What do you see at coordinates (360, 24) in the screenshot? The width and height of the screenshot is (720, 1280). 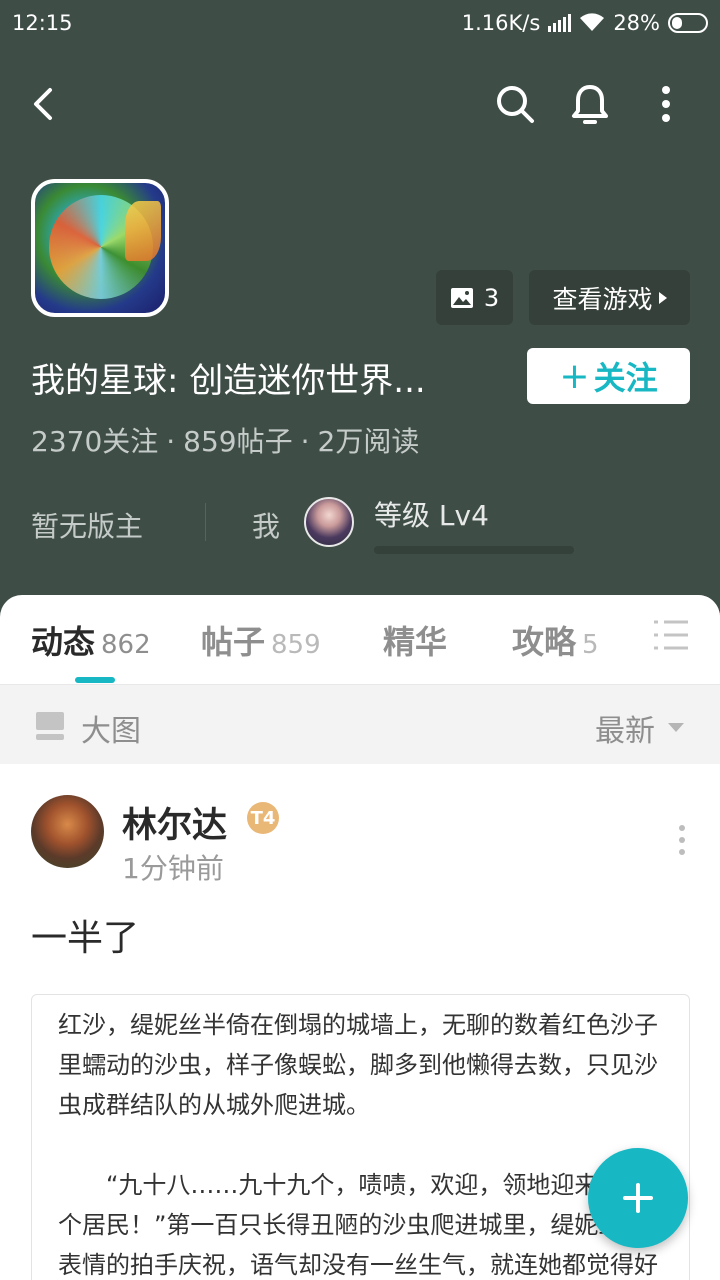 I see `status-bar: 12:15 1.16K/s 28%` at bounding box center [360, 24].